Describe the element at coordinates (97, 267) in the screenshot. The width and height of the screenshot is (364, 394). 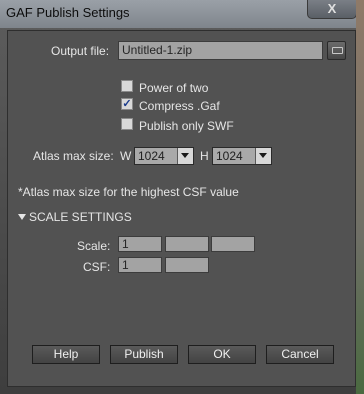
I see `csf-label: CSF:` at that location.